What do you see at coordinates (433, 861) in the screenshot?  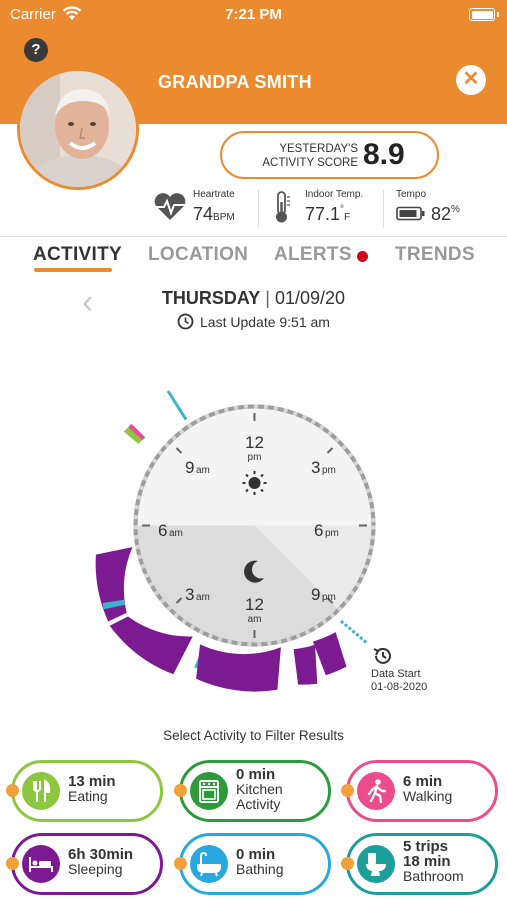 I see `bathroom-text: 5 trips 18 min Bathroom` at bounding box center [433, 861].